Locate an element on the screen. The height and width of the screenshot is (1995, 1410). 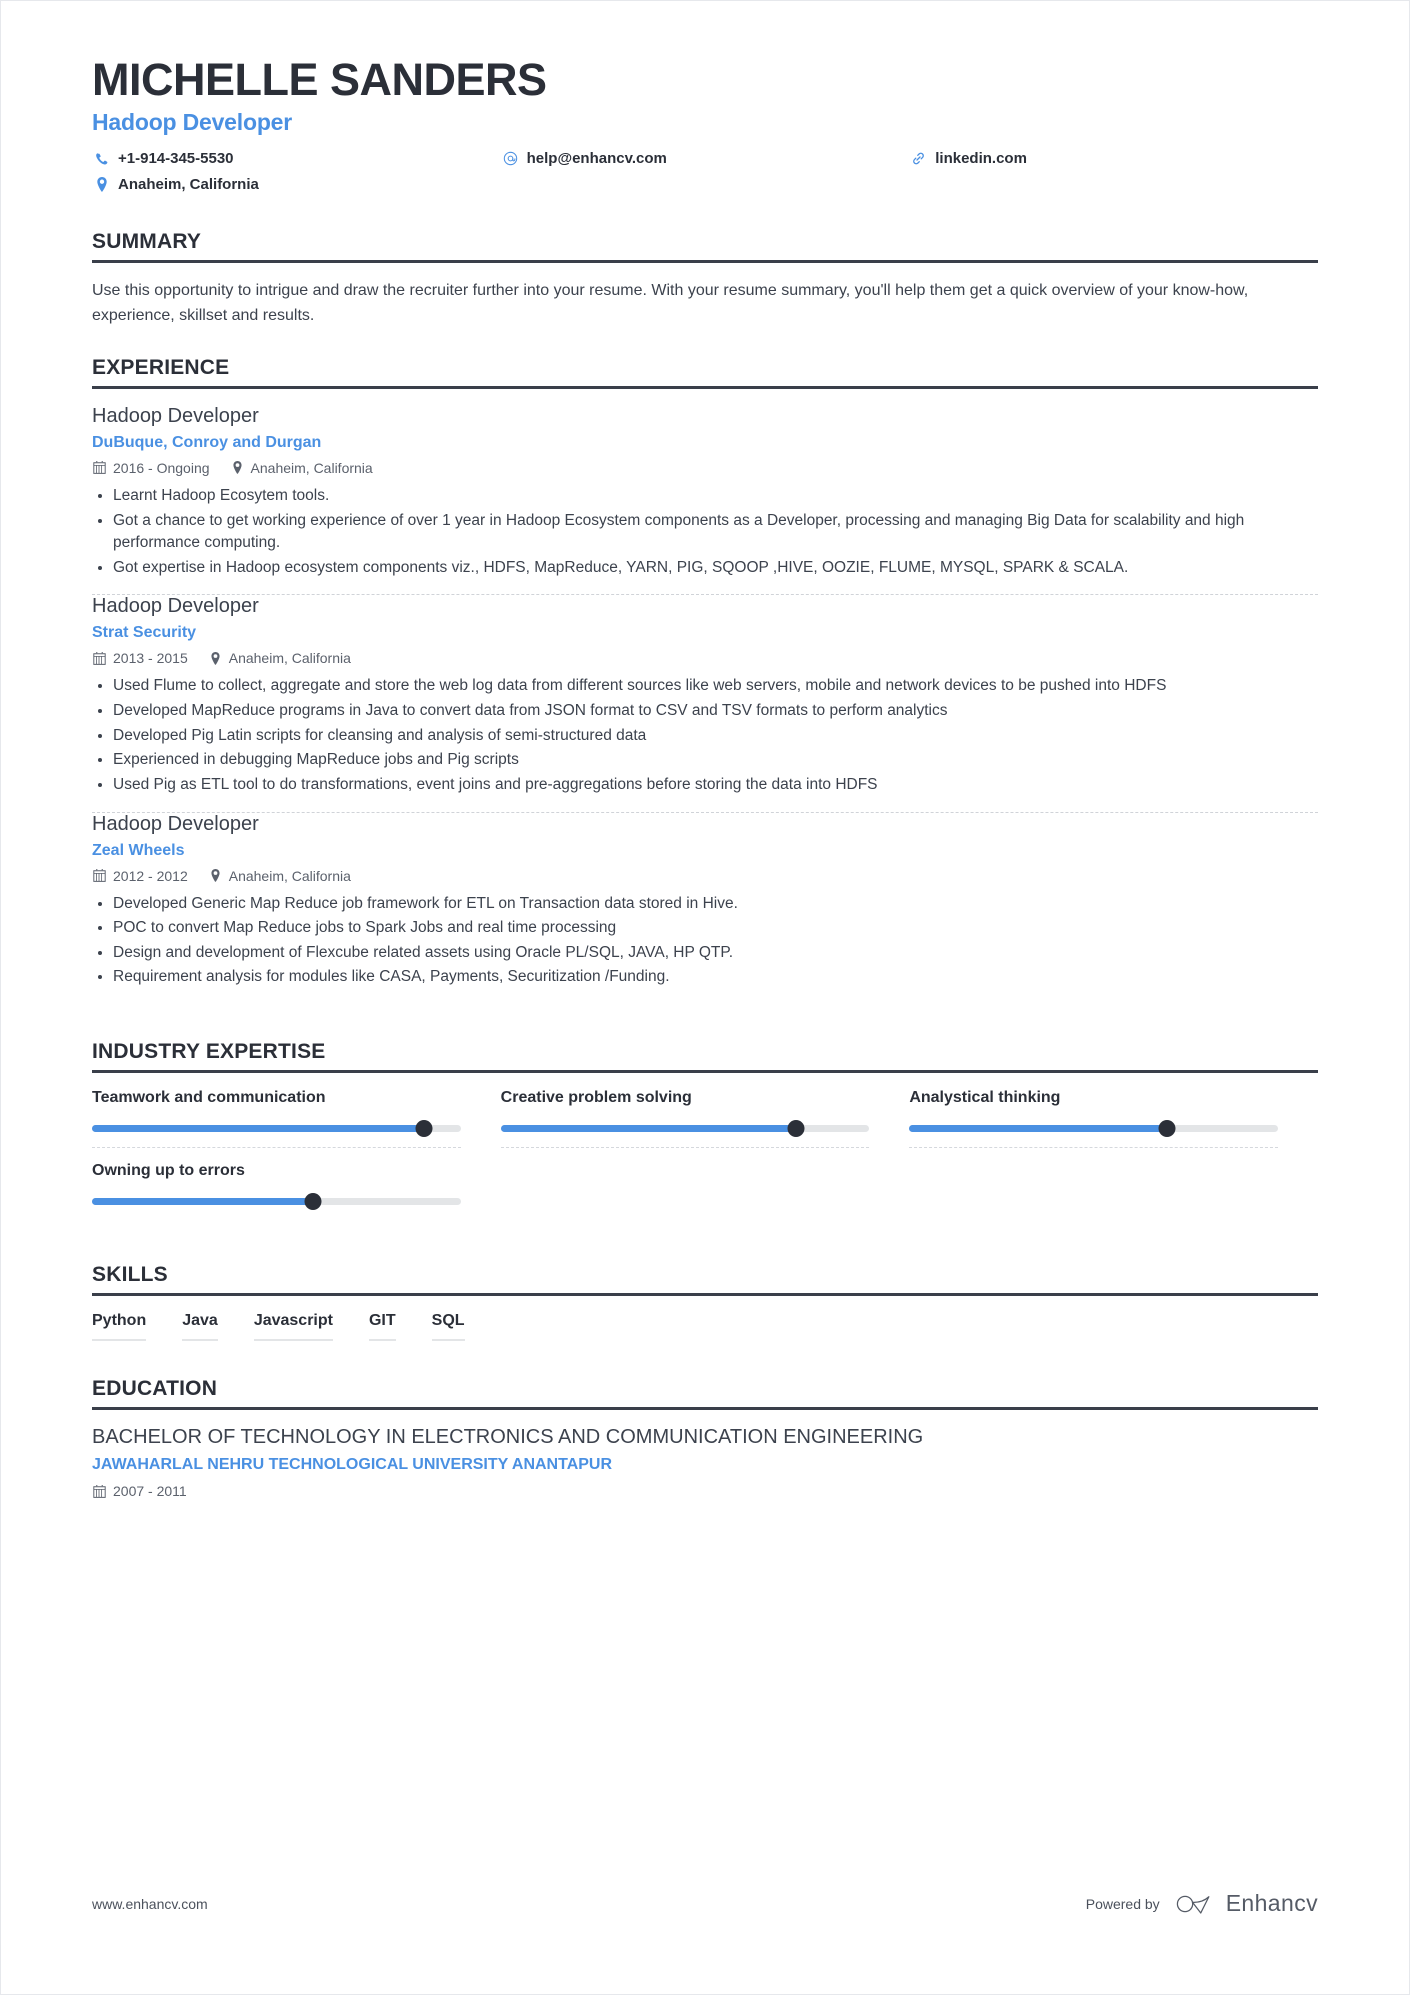
contact-phone-value: +1-914-345-5530 is located at coordinates (176, 159).